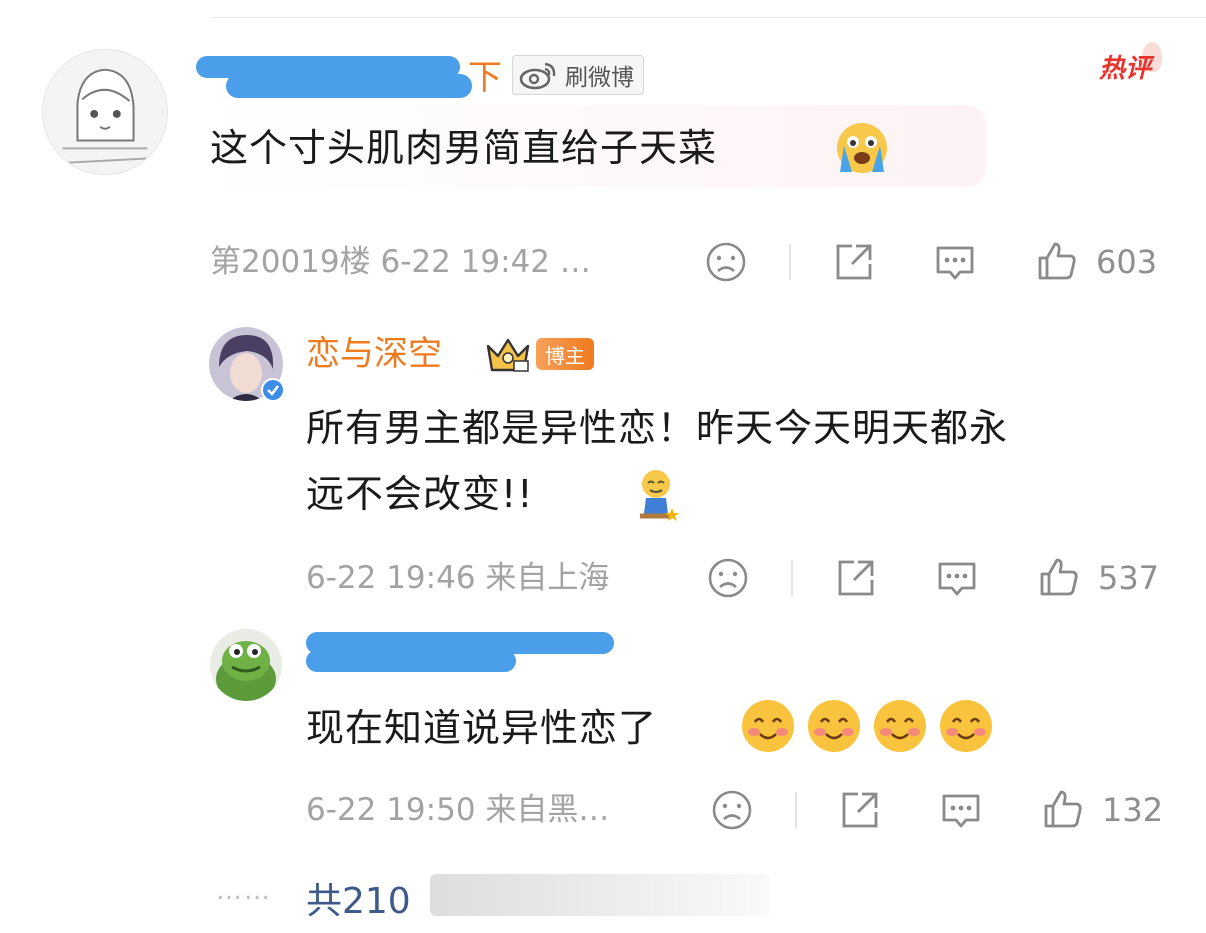 This screenshot has width=1206, height=933. What do you see at coordinates (539, 75) in the screenshot?
I see `weibo-logo-icon` at bounding box center [539, 75].